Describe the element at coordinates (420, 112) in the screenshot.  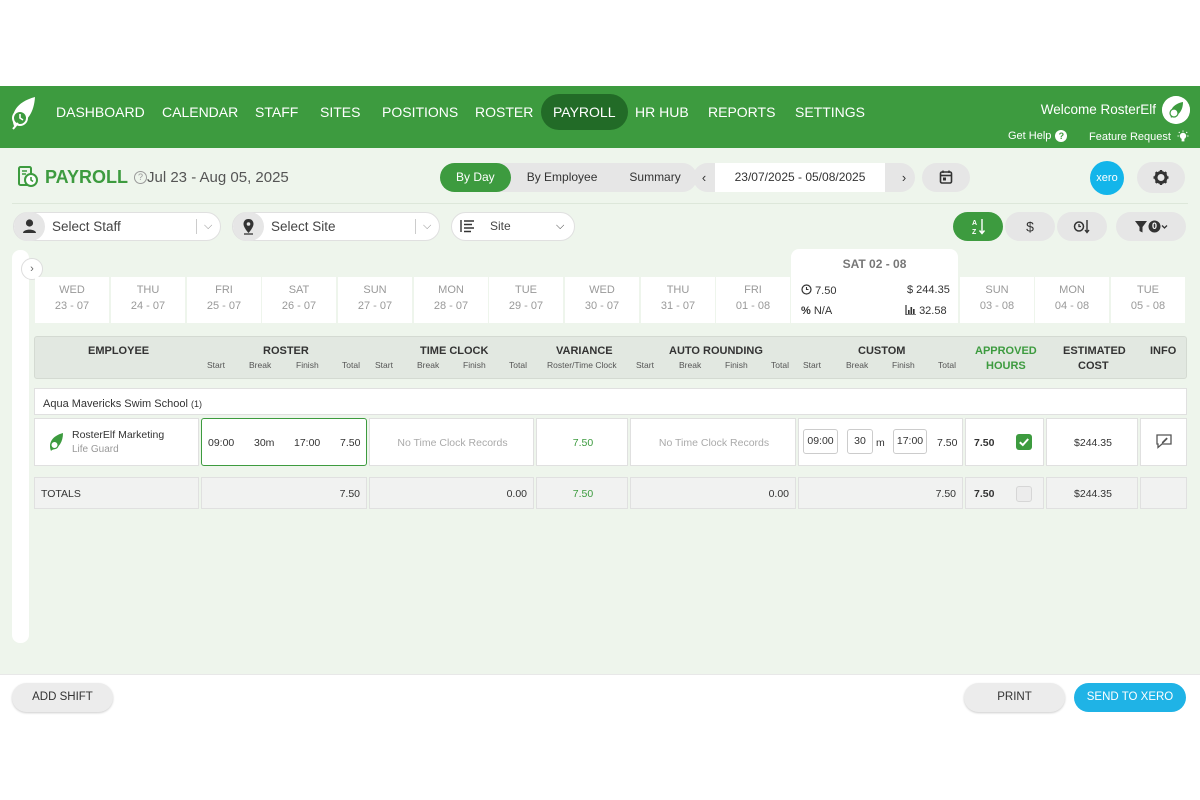
I see `nav-positions: POSITIONS` at that location.